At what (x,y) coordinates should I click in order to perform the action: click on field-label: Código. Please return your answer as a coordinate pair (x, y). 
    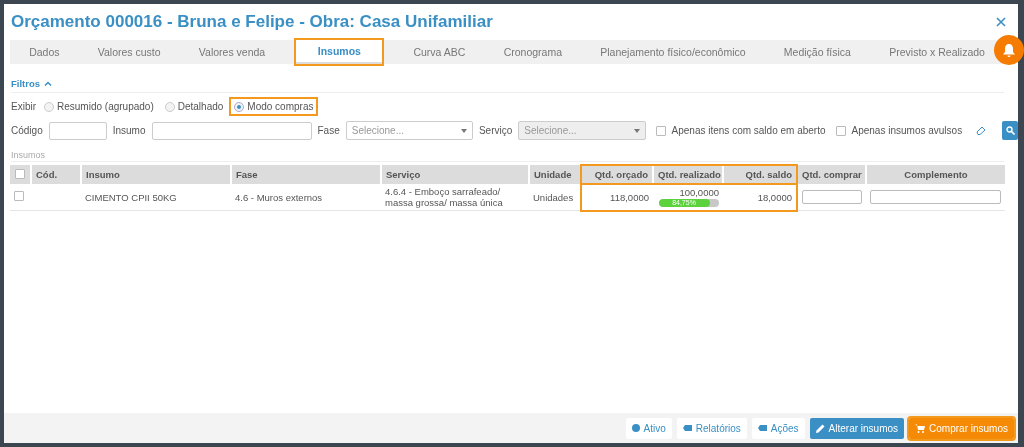
    Looking at the image, I should click on (27, 130).